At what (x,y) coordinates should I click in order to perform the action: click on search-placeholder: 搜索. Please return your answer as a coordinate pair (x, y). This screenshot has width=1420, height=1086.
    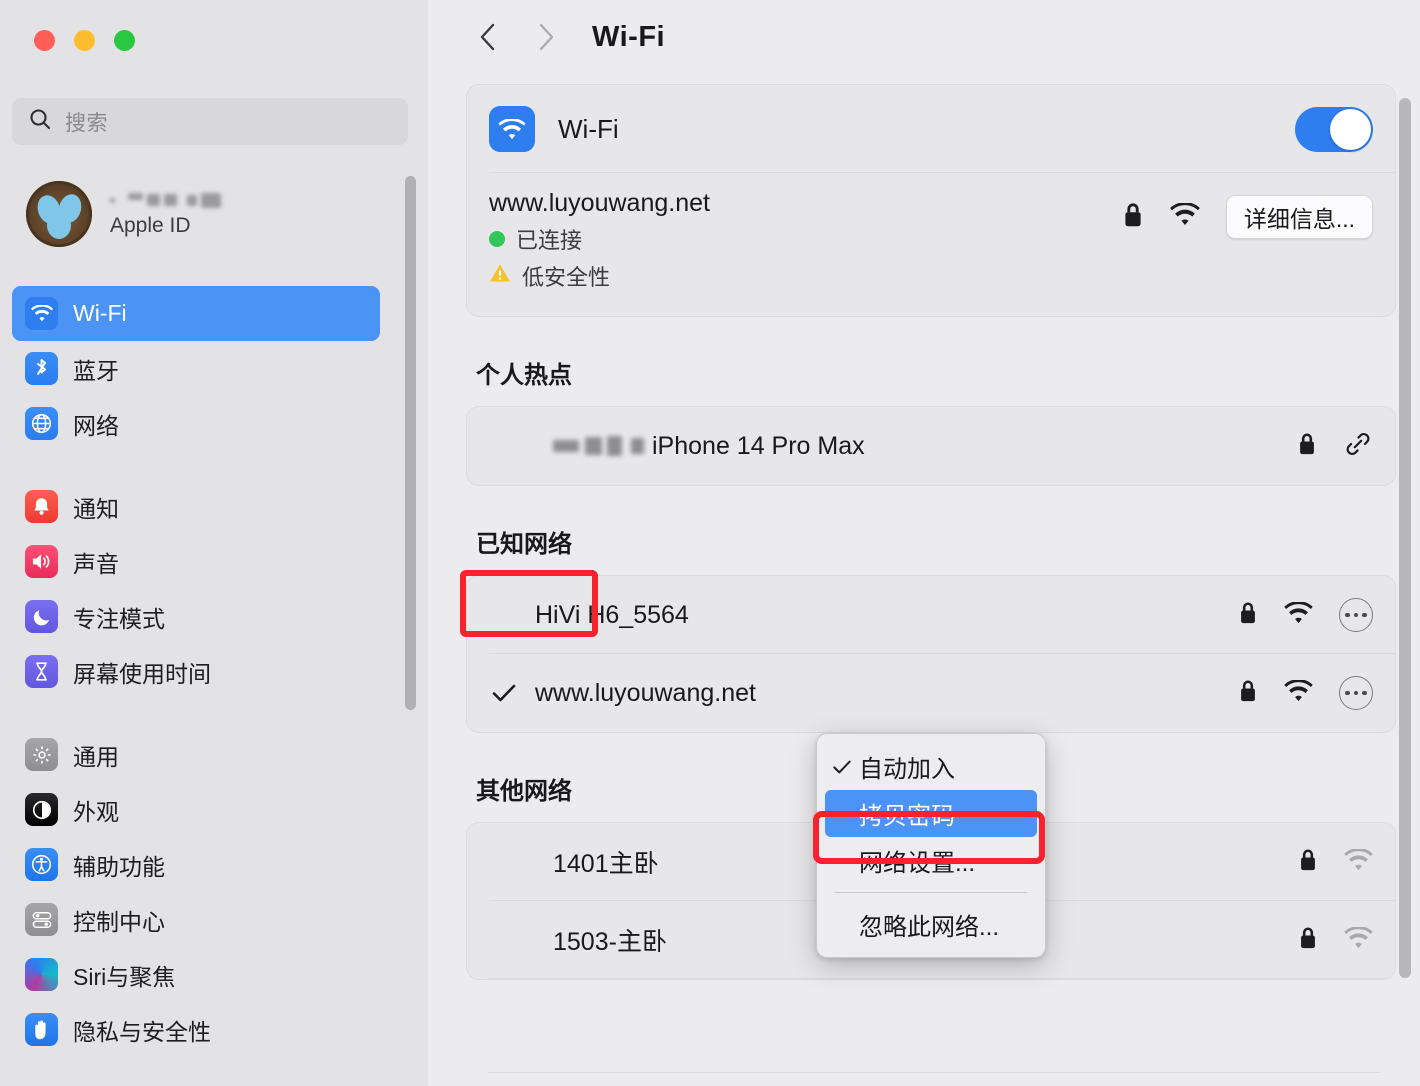
    Looking at the image, I should click on (86, 123).